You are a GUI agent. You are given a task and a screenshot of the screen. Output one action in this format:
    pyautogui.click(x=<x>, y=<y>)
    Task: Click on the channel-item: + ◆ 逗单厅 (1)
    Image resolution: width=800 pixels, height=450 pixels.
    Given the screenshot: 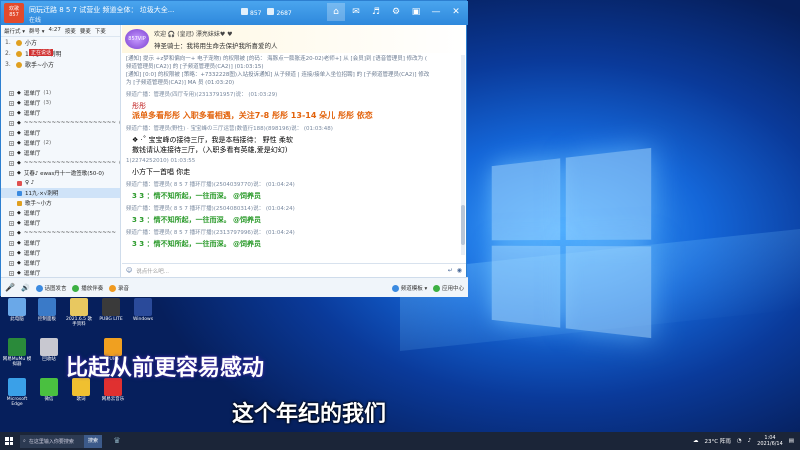 What is the action you would take?
    pyautogui.click(x=60, y=93)
    